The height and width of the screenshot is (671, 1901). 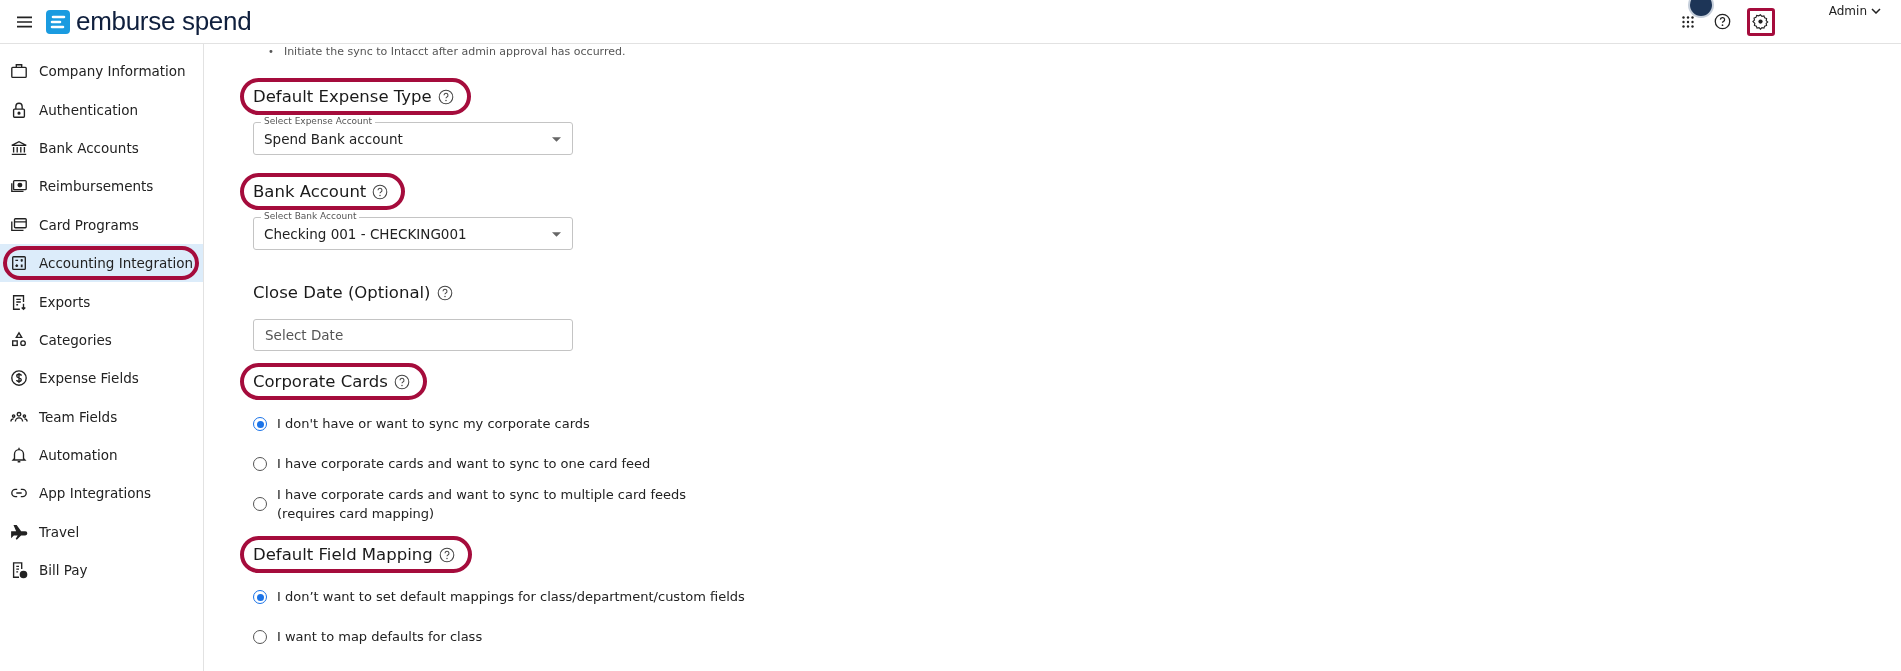 What do you see at coordinates (101, 378) in the screenshot?
I see `sidebar-item: Expense Fields` at bounding box center [101, 378].